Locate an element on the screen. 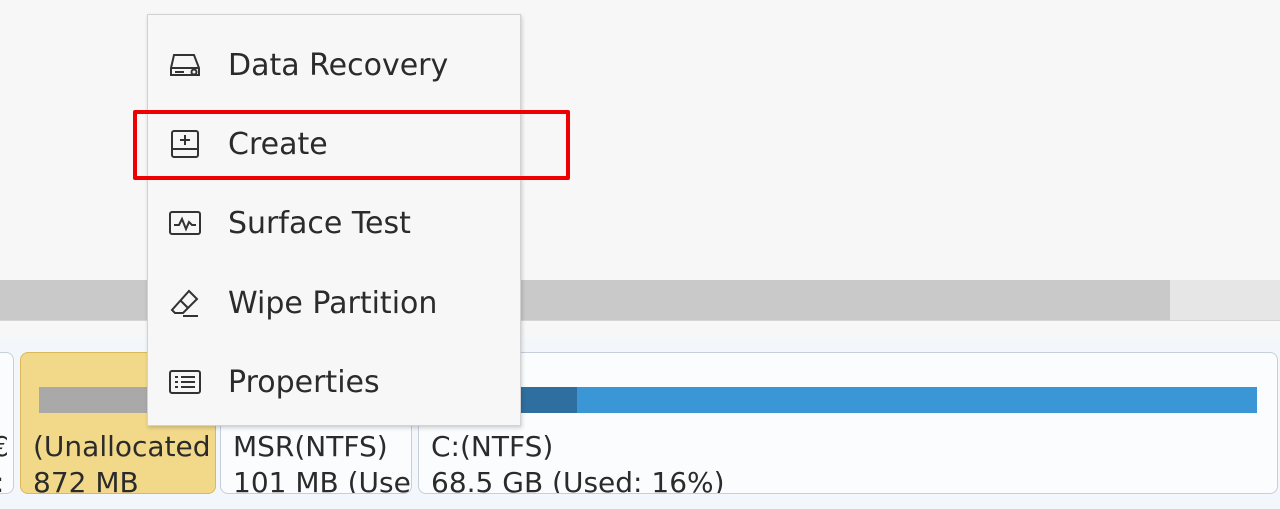 This screenshot has width=1280, height=509. menu-item-wipe-partition: Wipe Partition is located at coordinates (334, 303).